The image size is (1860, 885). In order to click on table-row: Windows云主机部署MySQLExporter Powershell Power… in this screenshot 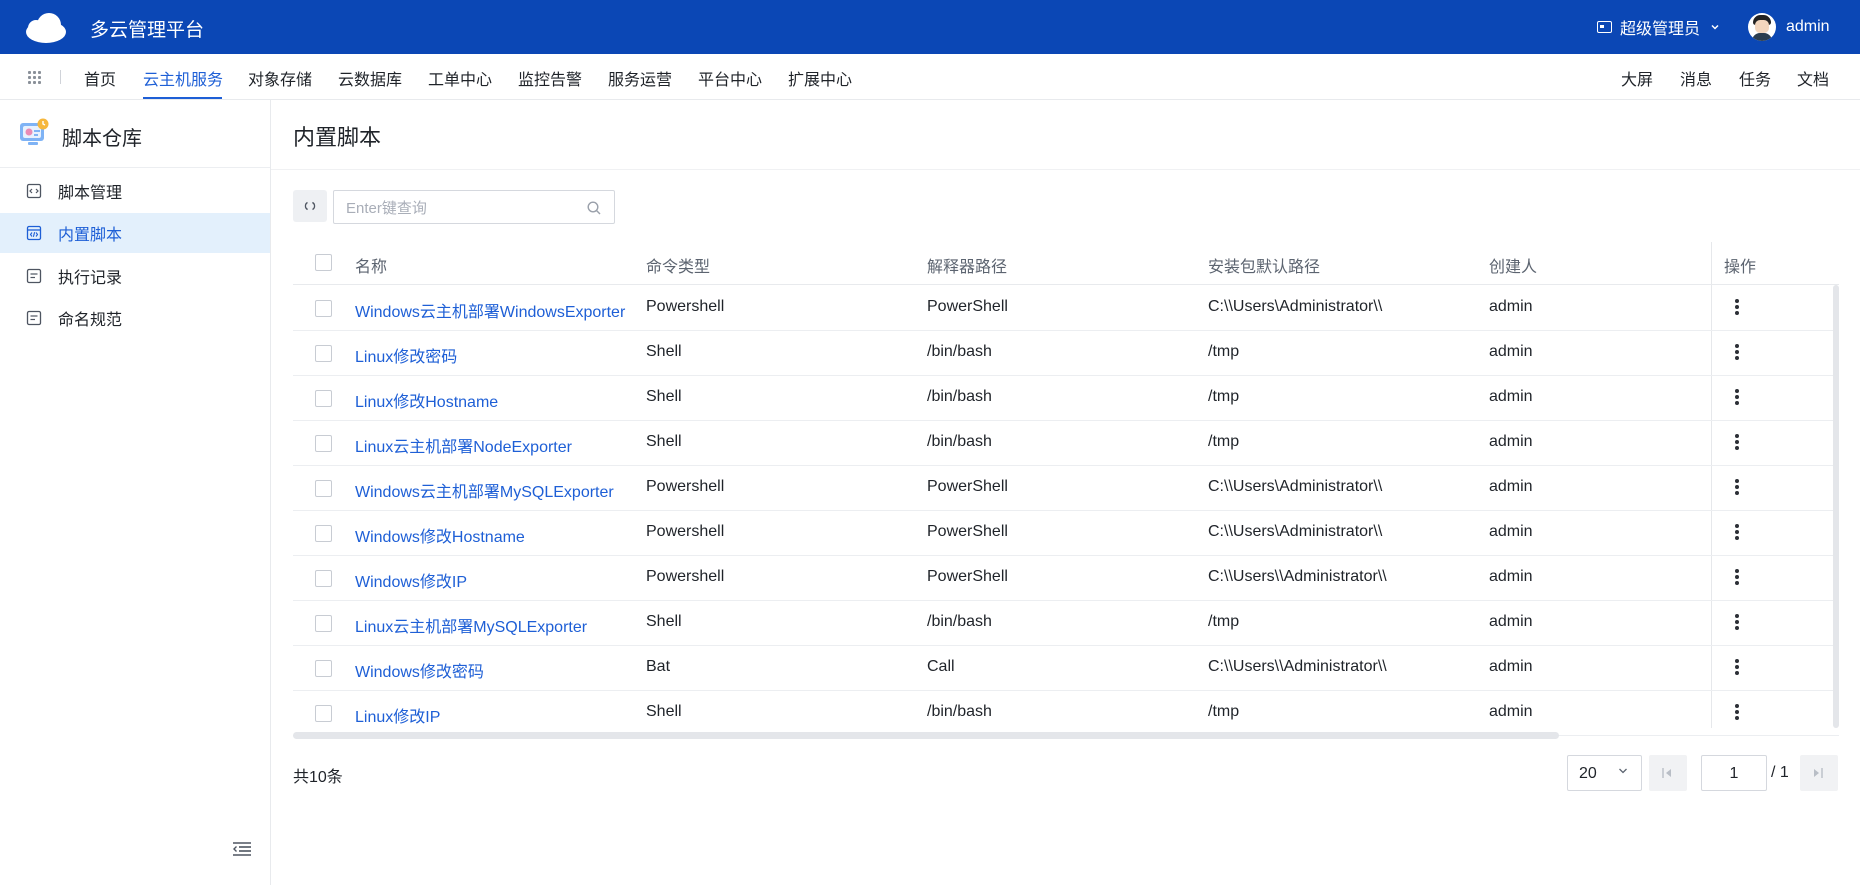, I will do `click(1066, 488)`.